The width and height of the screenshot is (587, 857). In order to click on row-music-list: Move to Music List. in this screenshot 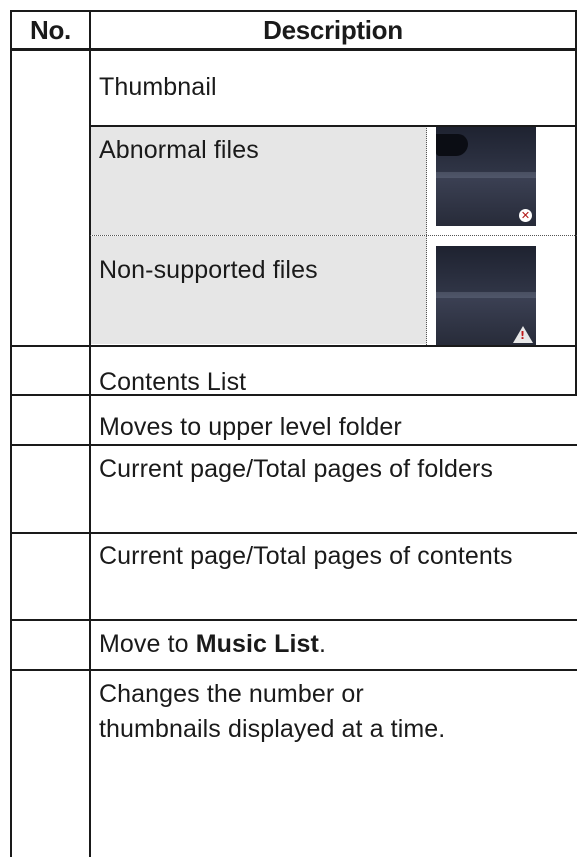, I will do `click(330, 644)`.